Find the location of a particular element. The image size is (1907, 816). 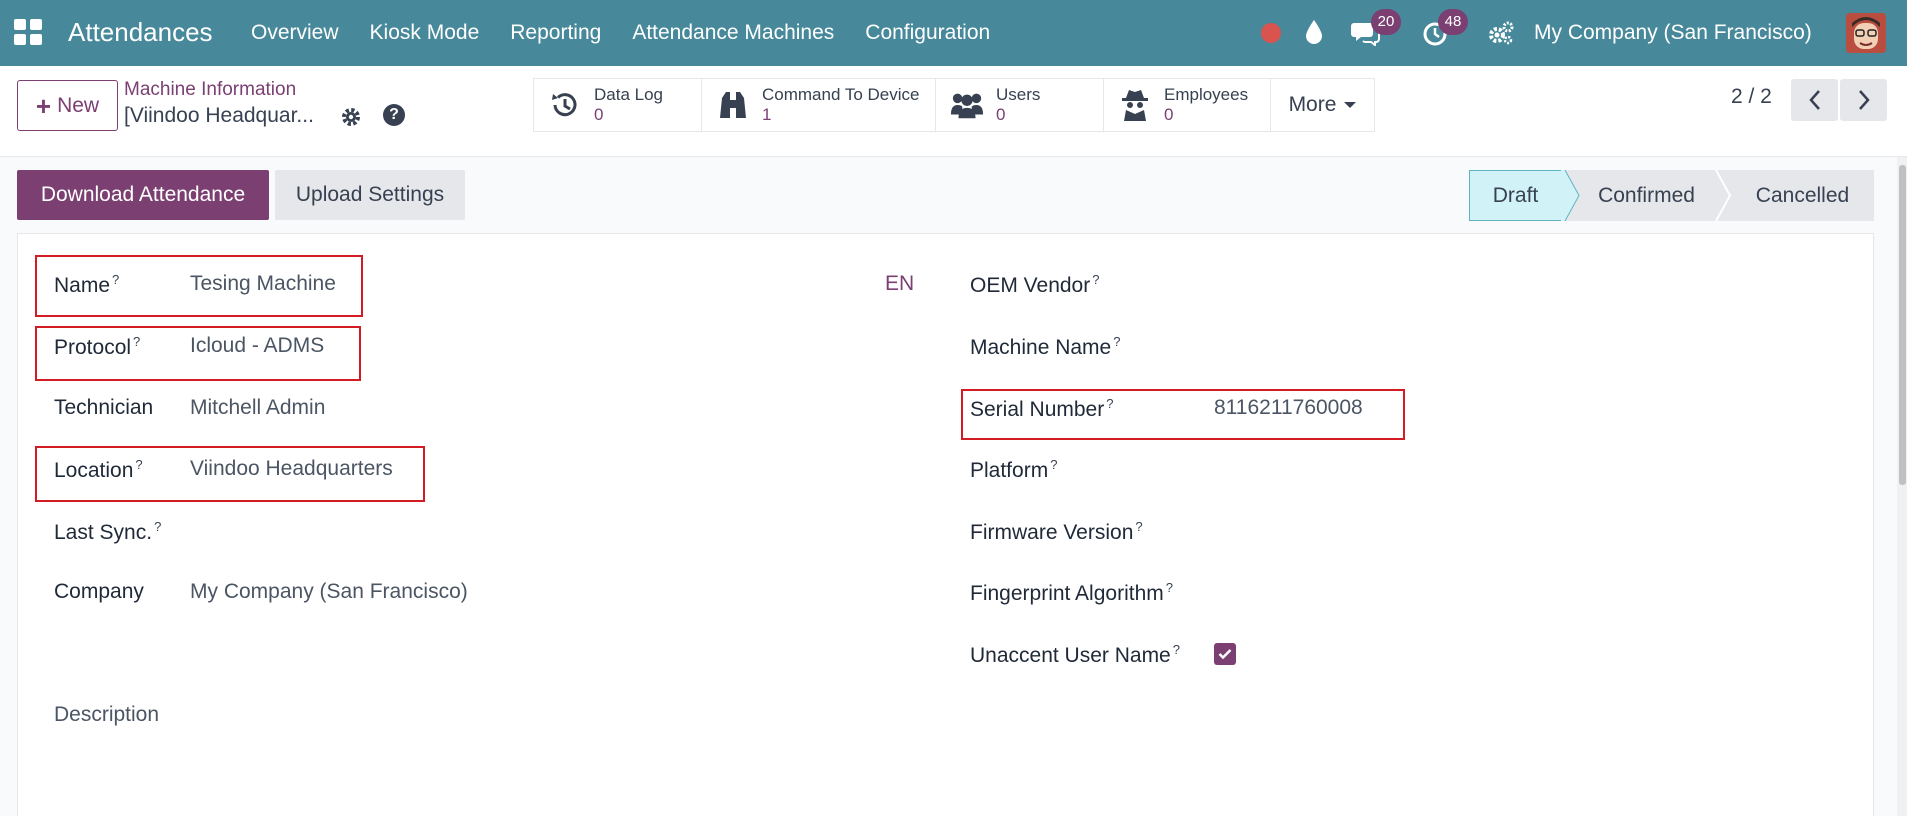

field-company-label: Company is located at coordinates (99, 592).